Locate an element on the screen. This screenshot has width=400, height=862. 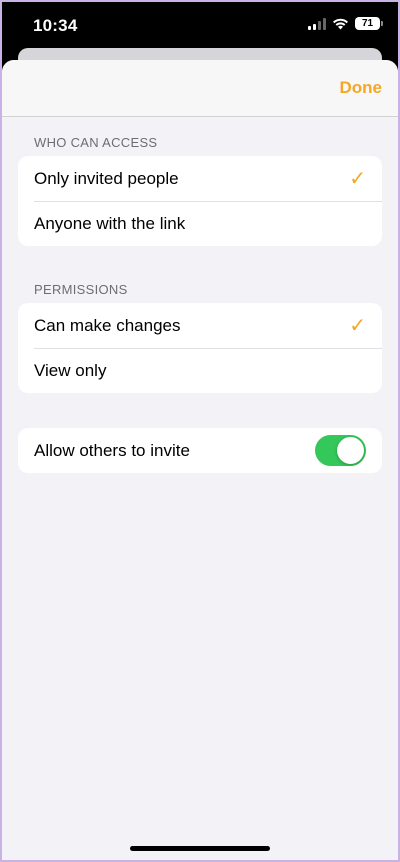
option-label: View only is located at coordinates (70, 370).